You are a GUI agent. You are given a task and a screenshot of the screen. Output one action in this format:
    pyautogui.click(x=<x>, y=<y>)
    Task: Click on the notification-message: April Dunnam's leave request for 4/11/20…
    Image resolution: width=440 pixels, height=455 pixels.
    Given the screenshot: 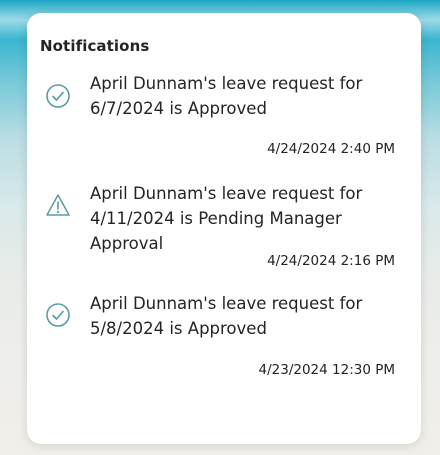 What is the action you would take?
    pyautogui.click(x=226, y=218)
    